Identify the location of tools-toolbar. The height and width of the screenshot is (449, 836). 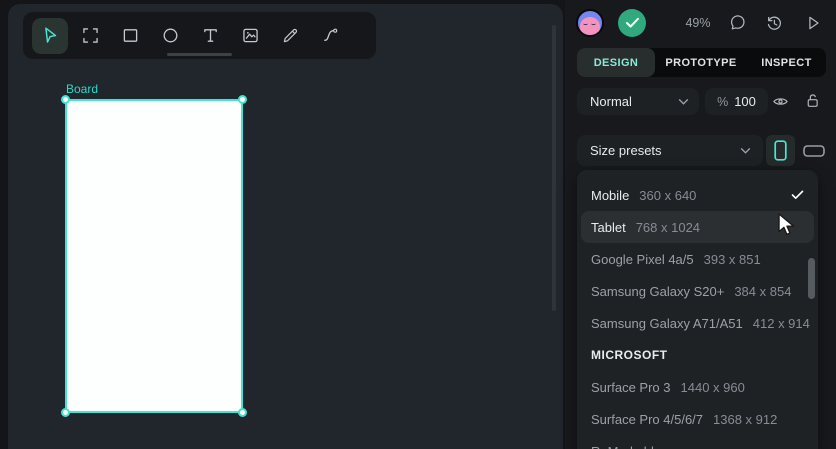
(199, 35).